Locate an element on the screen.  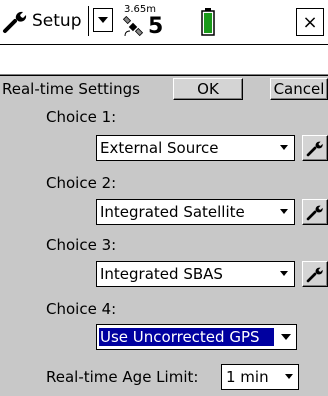
age-limit-label: Real-time Age Limit: is located at coordinates (122, 377).